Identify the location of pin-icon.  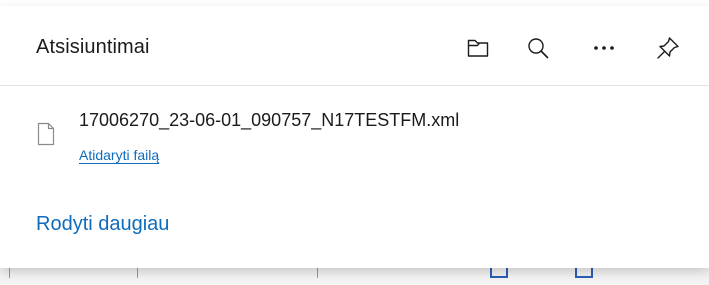
(668, 48).